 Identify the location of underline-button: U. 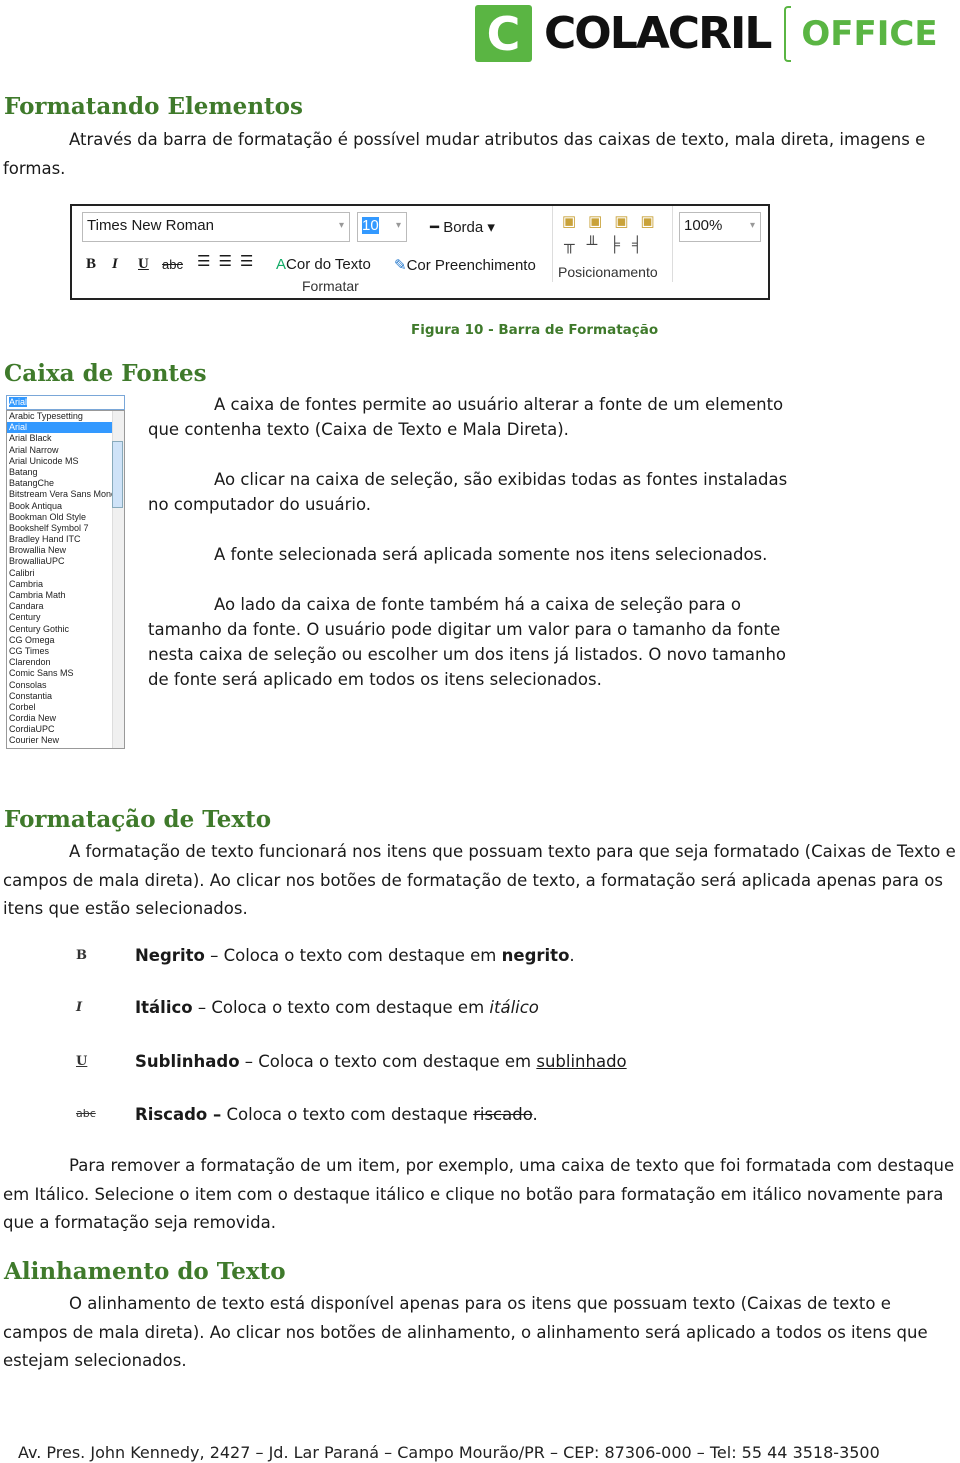
(143, 264).